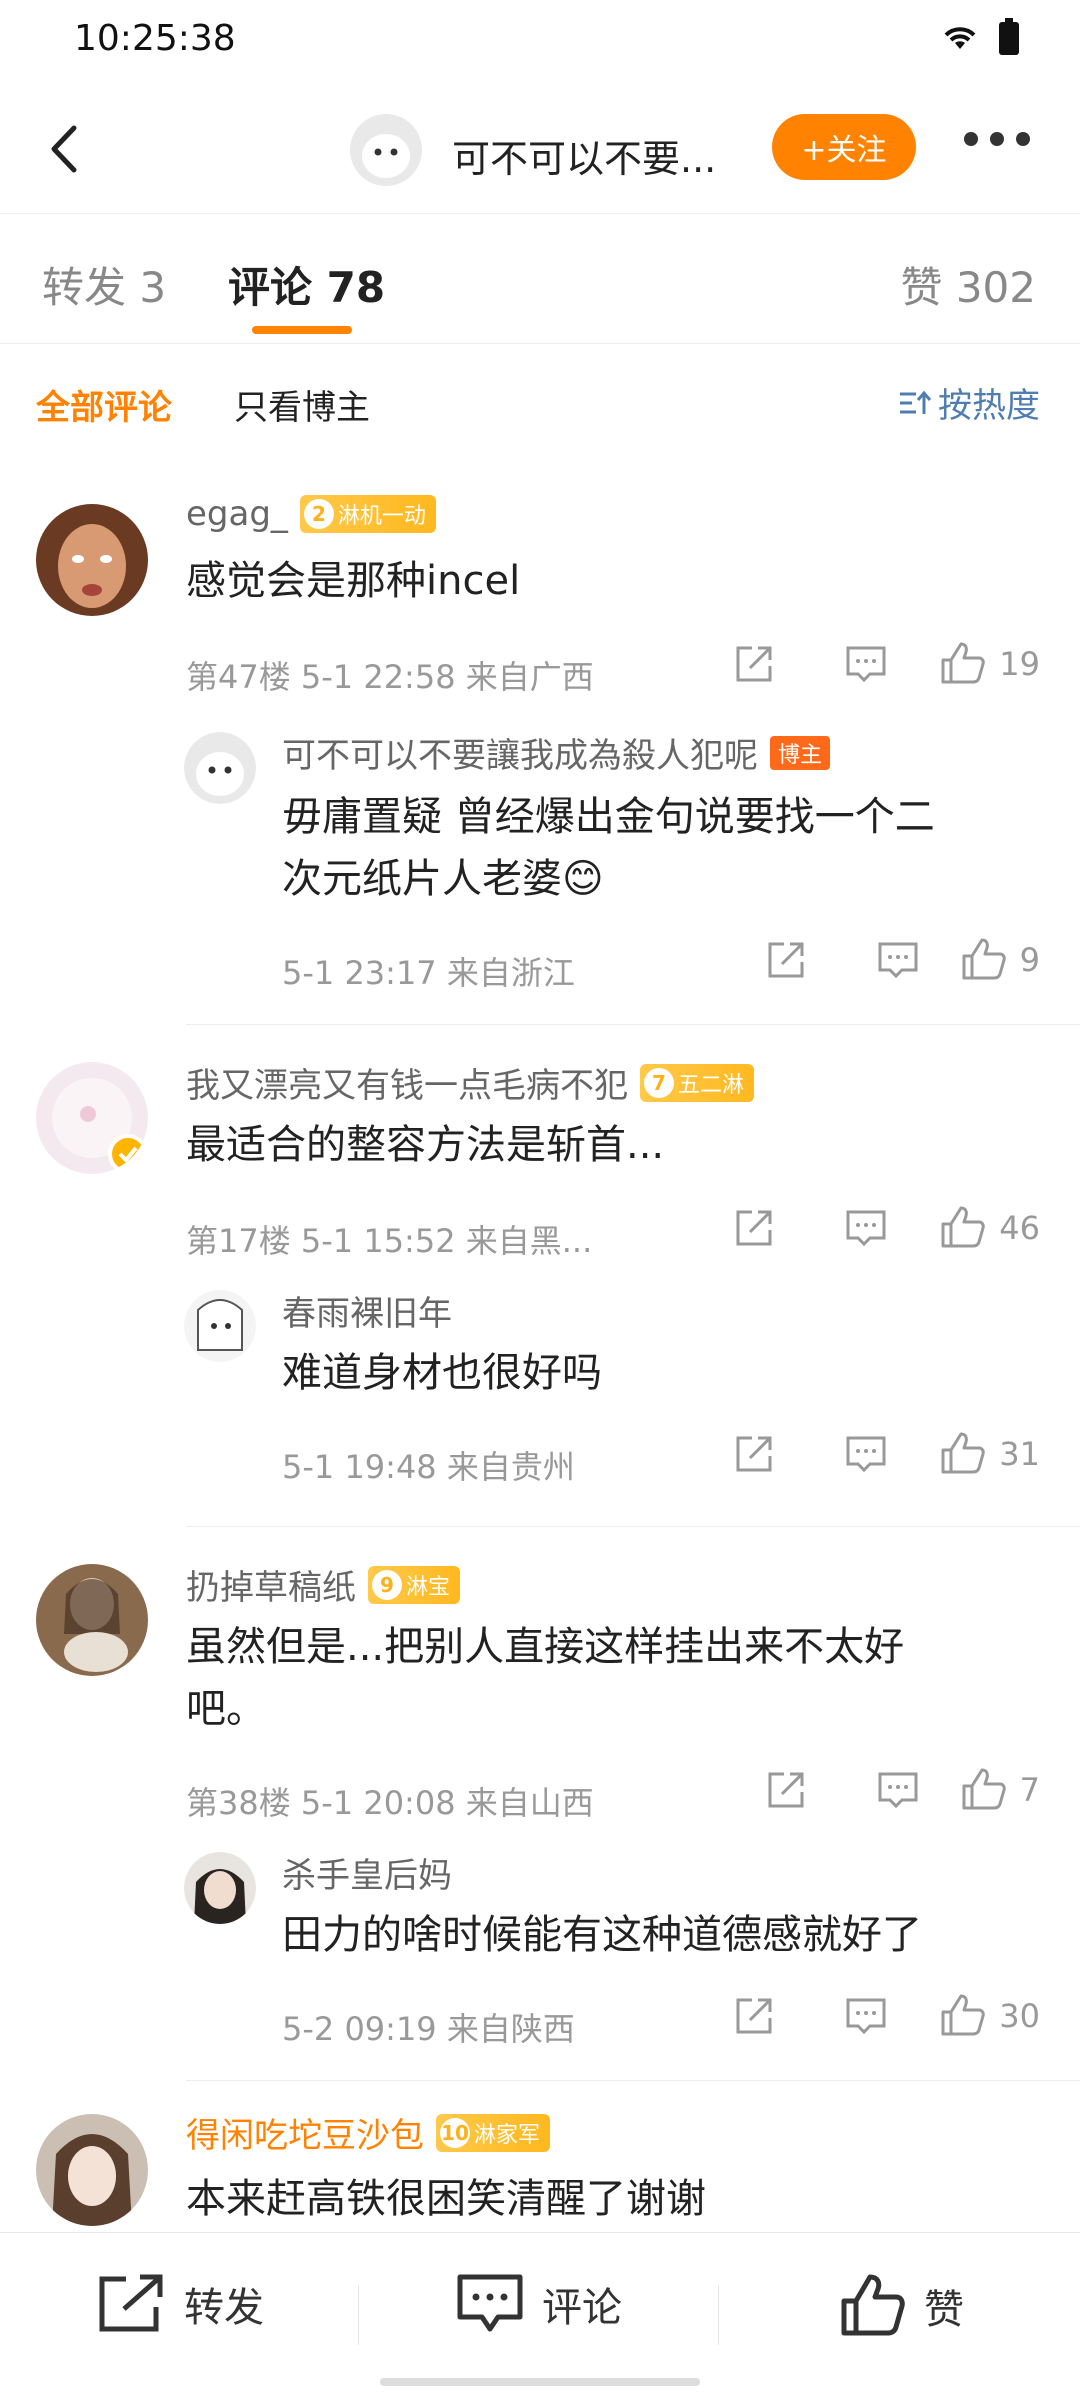 Image resolution: width=1080 pixels, height=2400 pixels. I want to click on comment-username: 得闲吃坨豆沙包 10 淋家军, so click(368, 2132).